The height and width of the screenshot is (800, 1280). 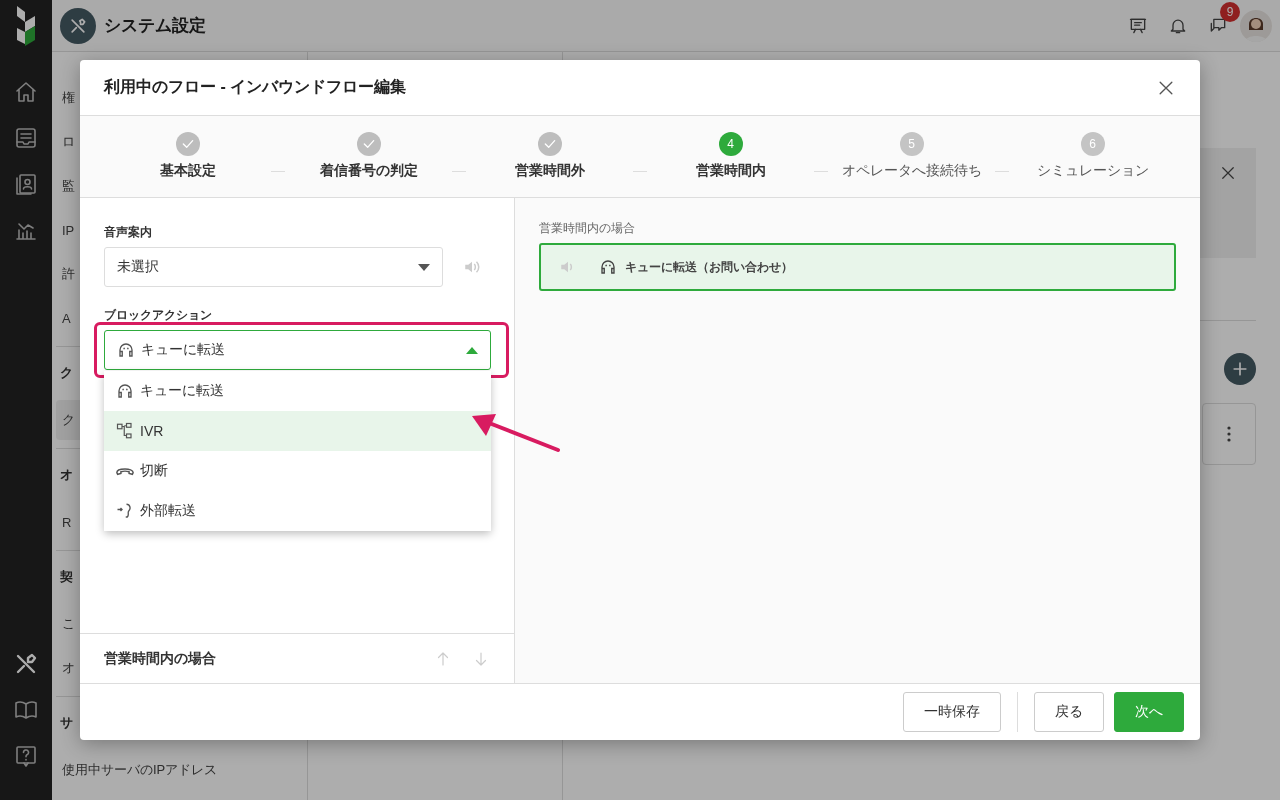 What do you see at coordinates (857, 267) in the screenshot?
I see `flow-block: キューに転送（お問い合わせ）` at bounding box center [857, 267].